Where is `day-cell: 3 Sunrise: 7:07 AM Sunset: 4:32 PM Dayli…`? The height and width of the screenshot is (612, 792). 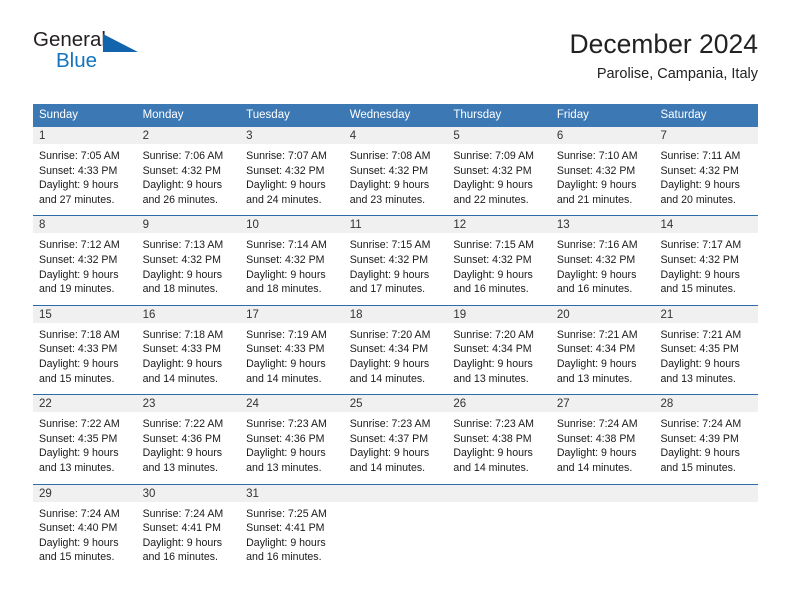 day-cell: 3 Sunrise: 7:07 AM Sunset: 4:32 PM Dayli… is located at coordinates (292, 171).